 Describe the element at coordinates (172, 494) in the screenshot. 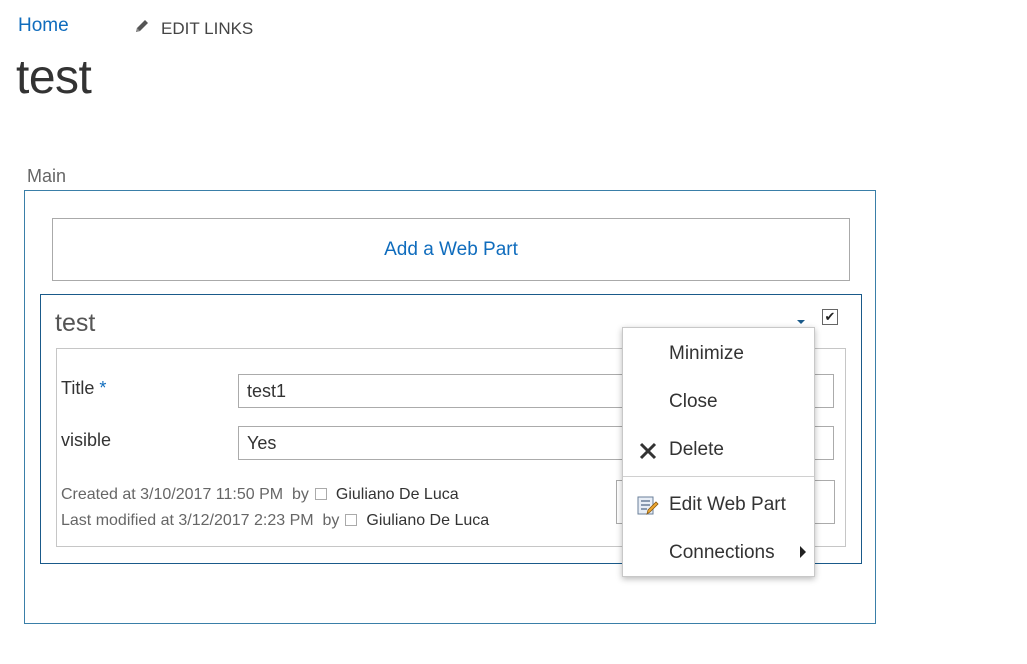

I see `created-text: Created at 3/10/2017 11:50 PM` at that location.